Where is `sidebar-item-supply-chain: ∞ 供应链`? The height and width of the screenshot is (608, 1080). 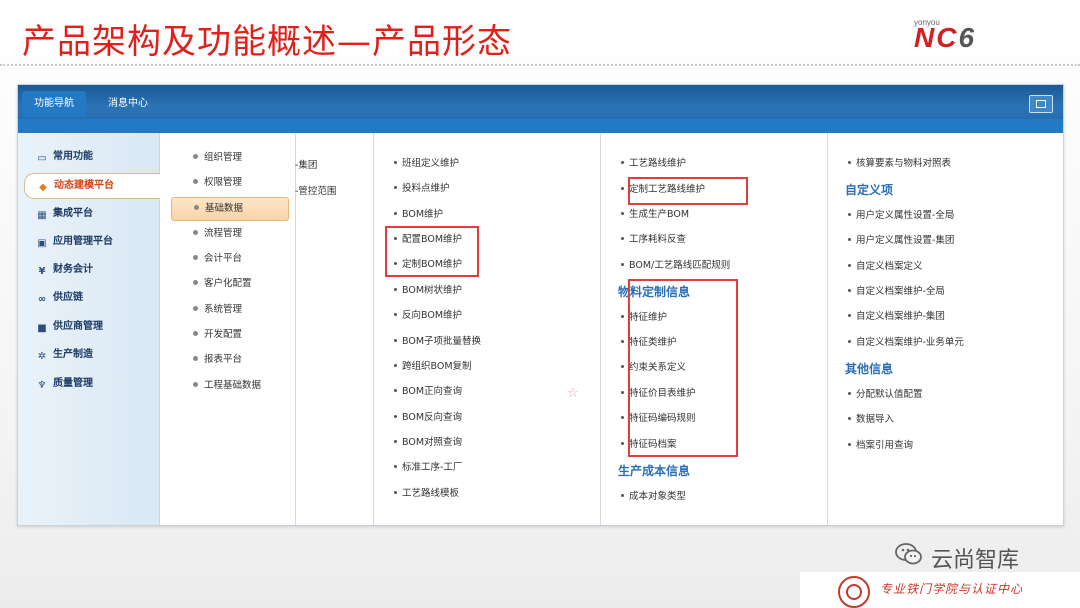
sidebar-item-supply-chain: ∞ 供应链 is located at coordinates (91, 298).